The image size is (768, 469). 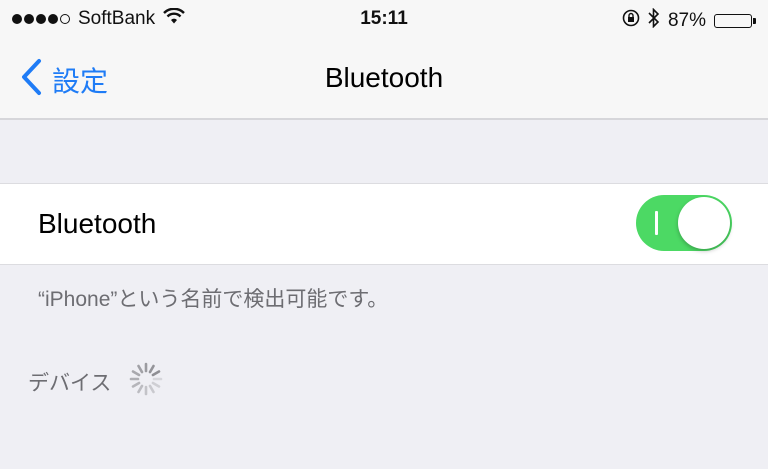 I want to click on bluetooth-toggle, so click(x=684, y=223).